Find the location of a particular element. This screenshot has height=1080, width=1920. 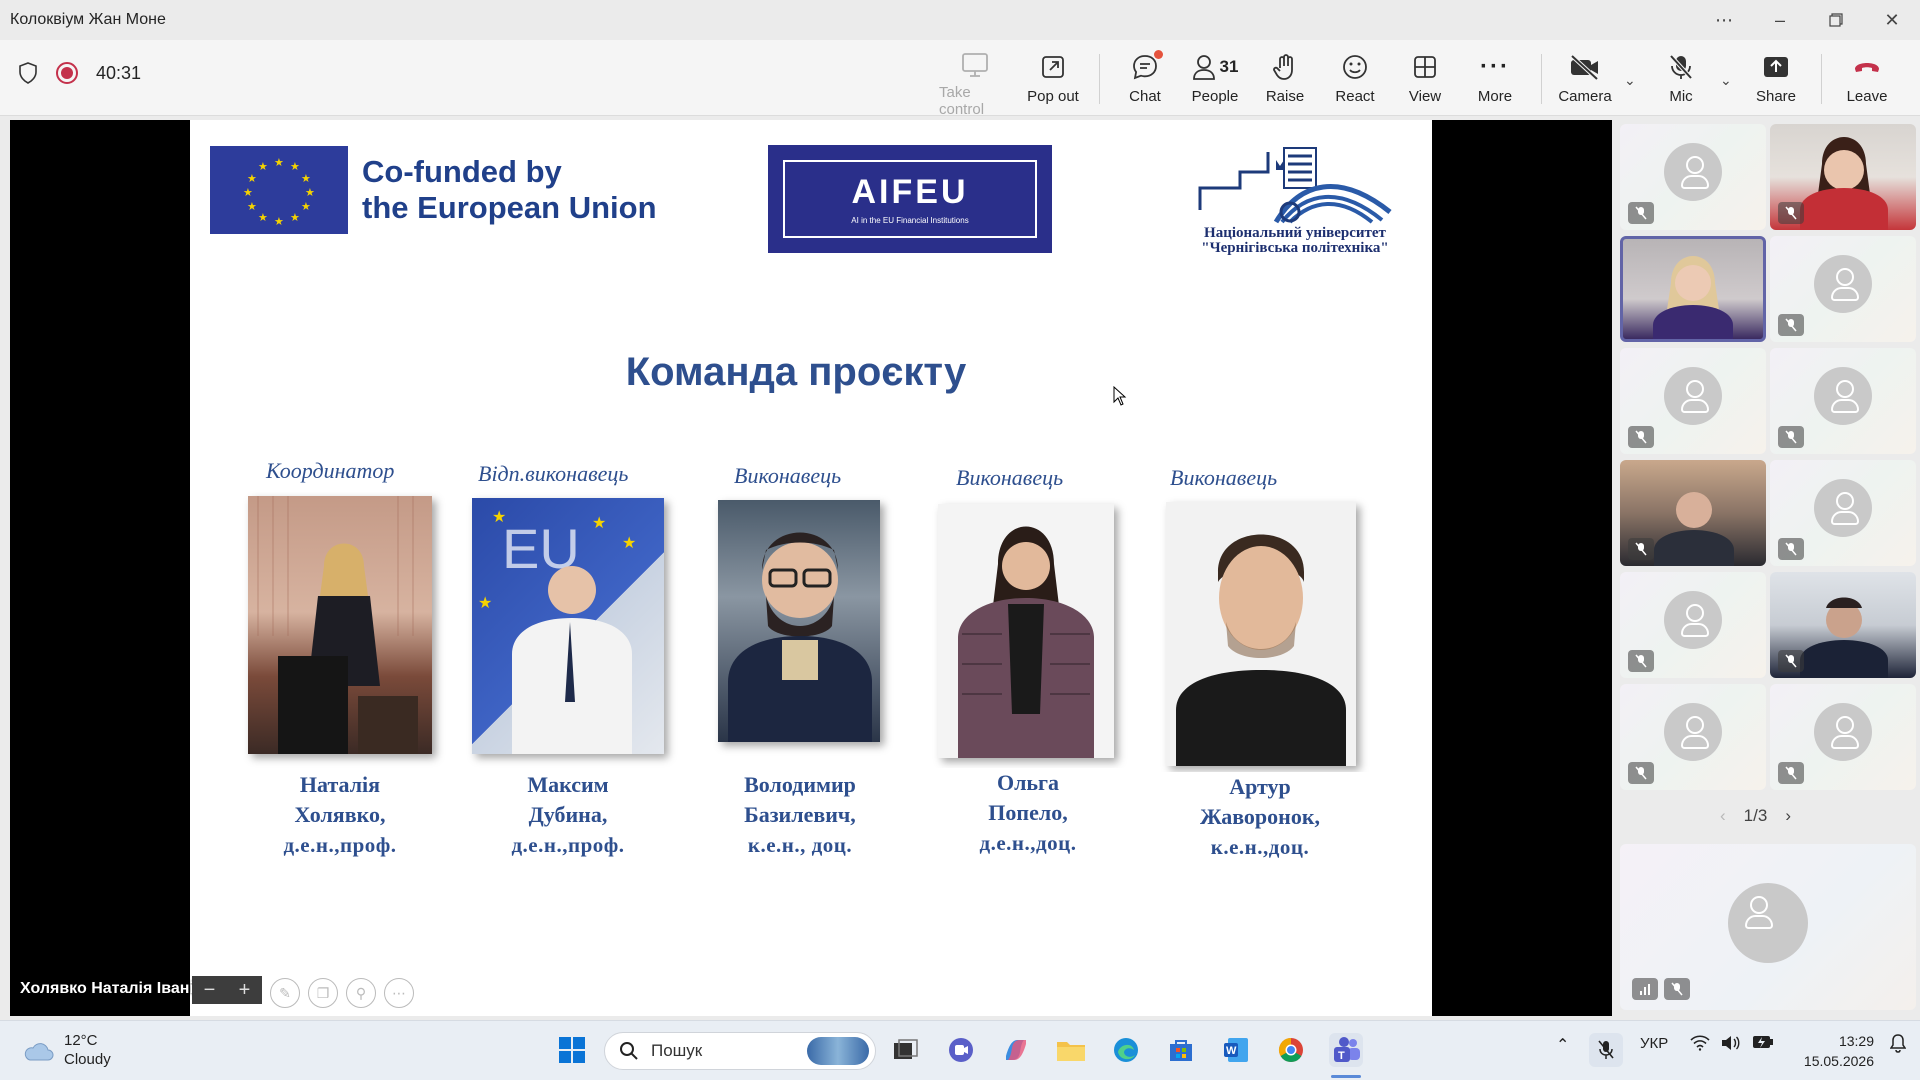

university-emblem-icon is located at coordinates (1295, 185).